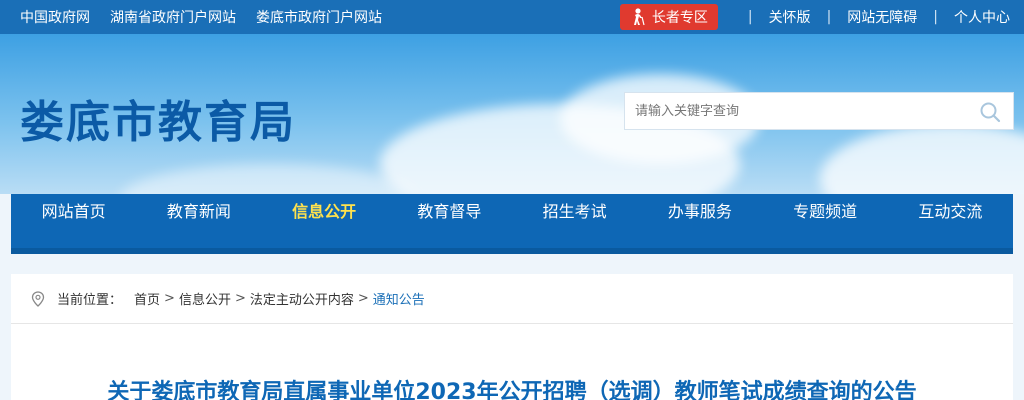 The width and height of the screenshot is (1024, 400). What do you see at coordinates (699, 212) in the screenshot?
I see `nav-item-services: 办事服务` at bounding box center [699, 212].